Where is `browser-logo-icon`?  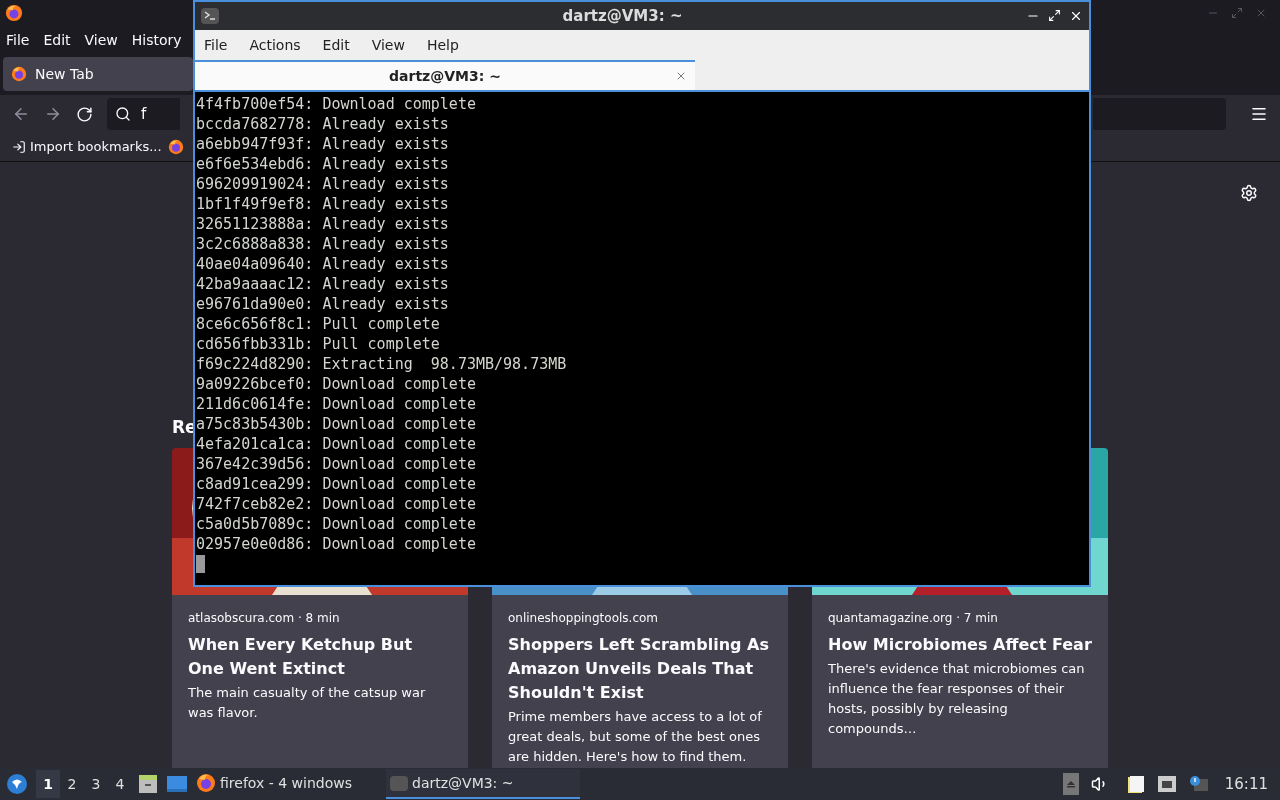 browser-logo-icon is located at coordinates (14, 13).